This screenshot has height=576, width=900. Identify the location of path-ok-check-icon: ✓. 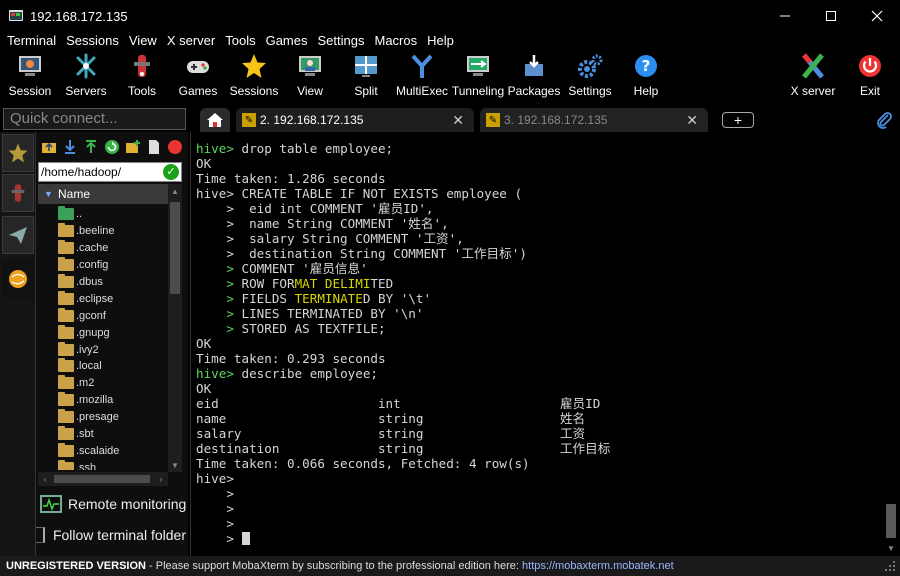
(171, 172).